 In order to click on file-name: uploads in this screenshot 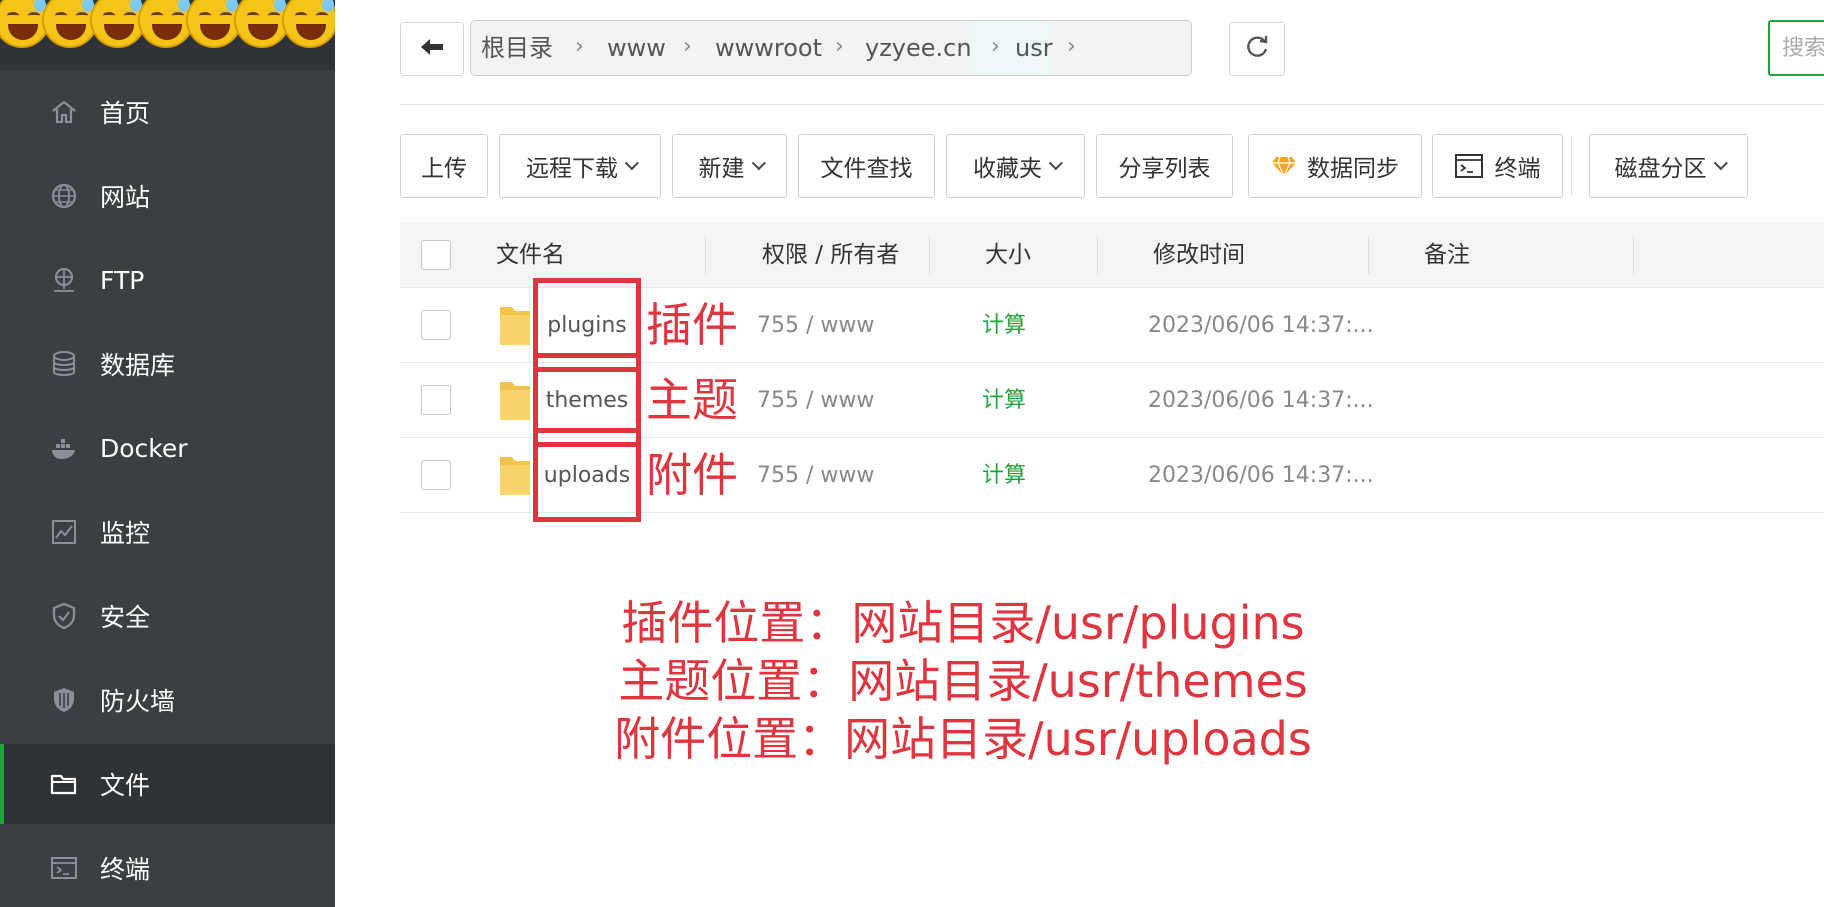, I will do `click(587, 475)`.